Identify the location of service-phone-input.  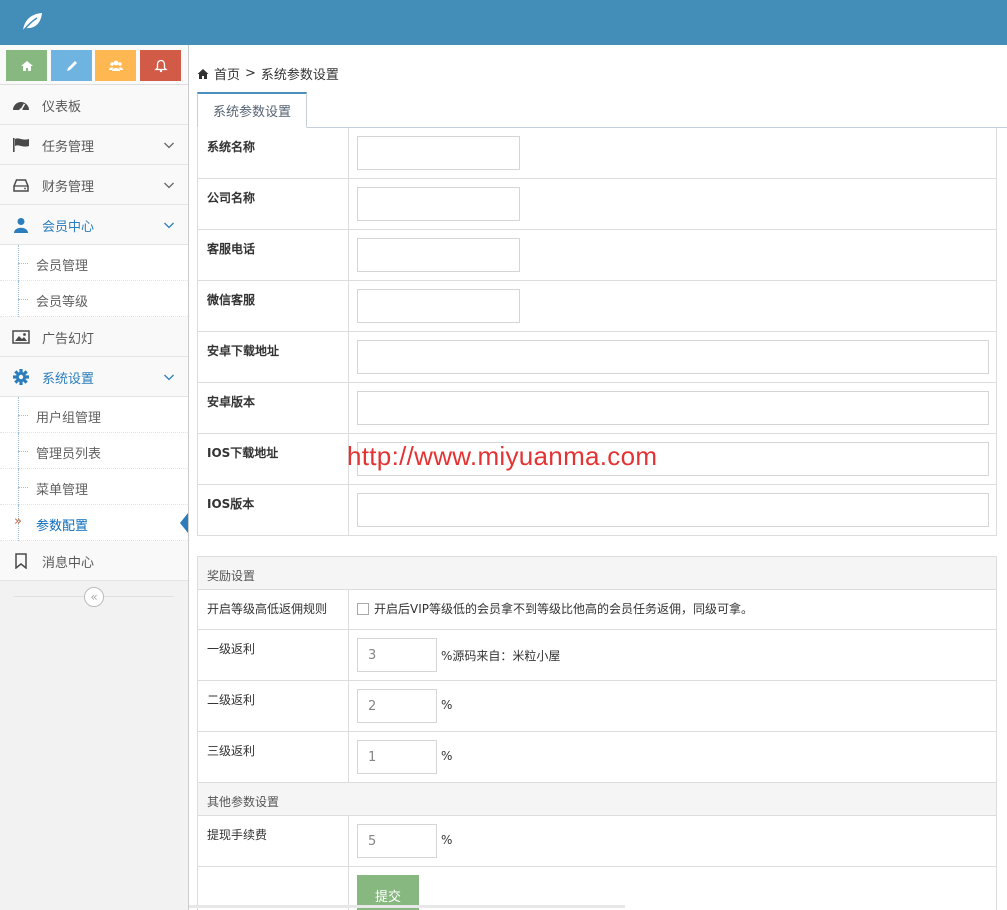
(438, 255).